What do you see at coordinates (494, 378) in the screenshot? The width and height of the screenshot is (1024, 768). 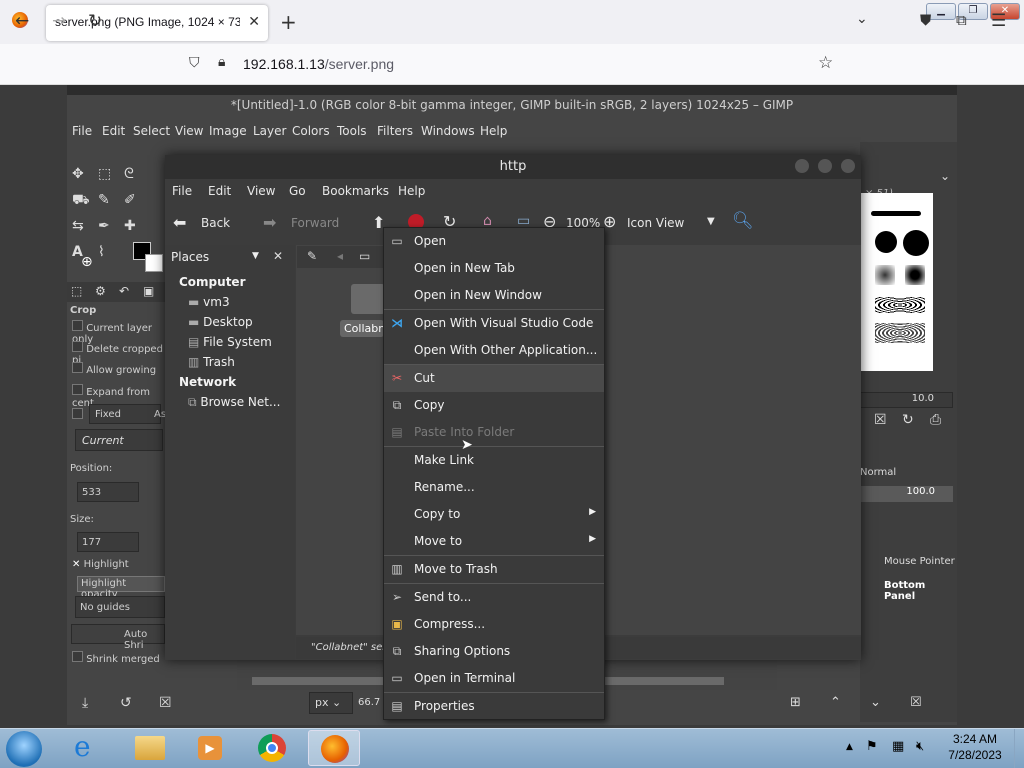 I see `ctx-cut: ✂ Cut` at bounding box center [494, 378].